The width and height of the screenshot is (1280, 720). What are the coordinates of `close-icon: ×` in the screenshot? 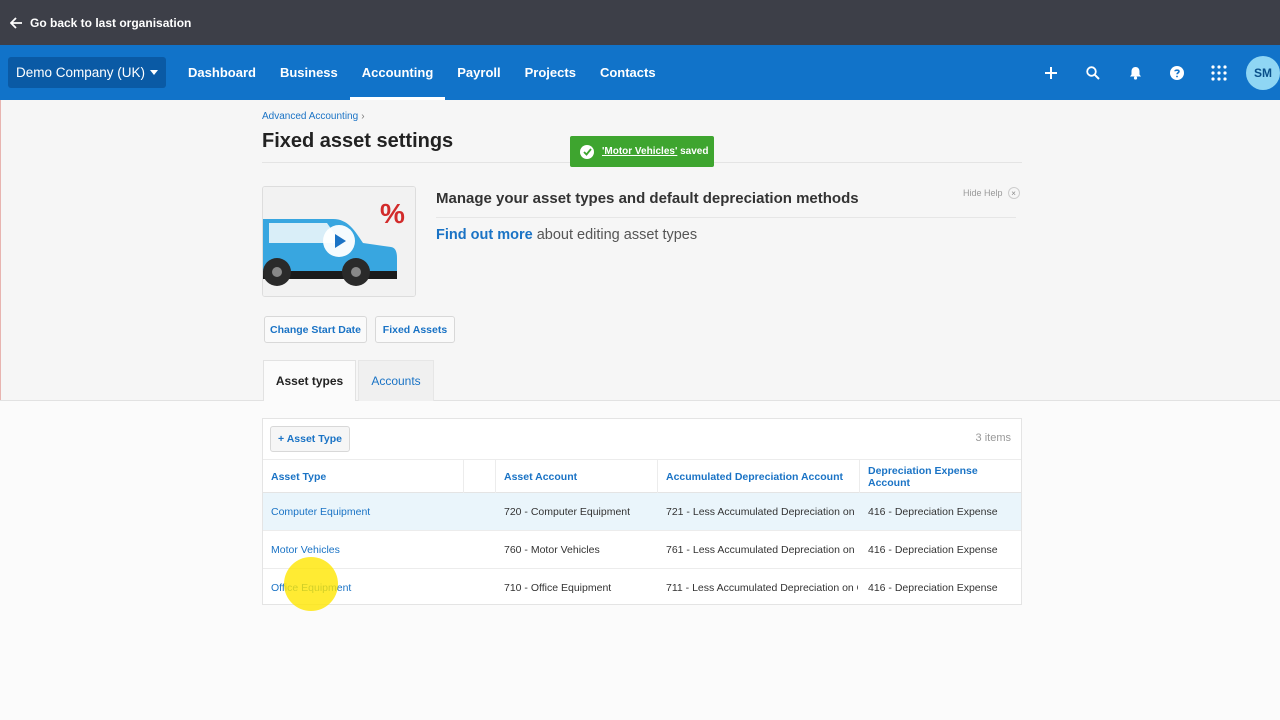 It's located at (1013, 193).